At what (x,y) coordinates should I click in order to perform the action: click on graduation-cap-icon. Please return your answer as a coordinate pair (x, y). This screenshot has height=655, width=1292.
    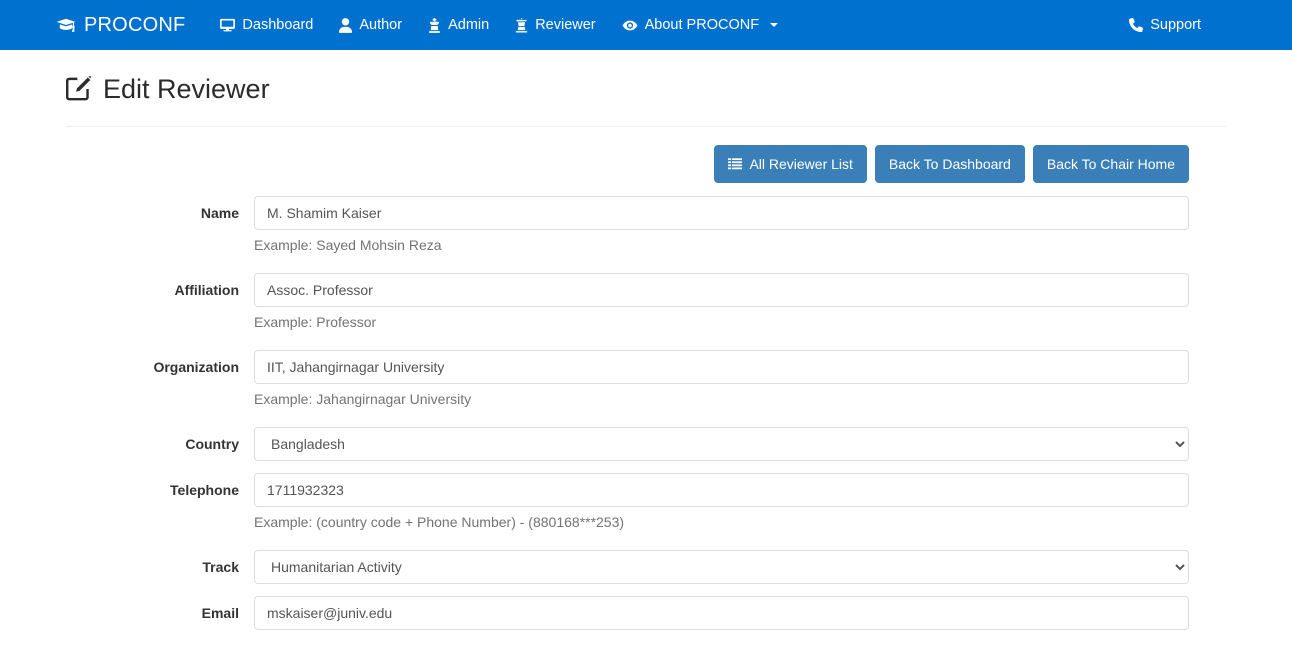
    Looking at the image, I should click on (66, 25).